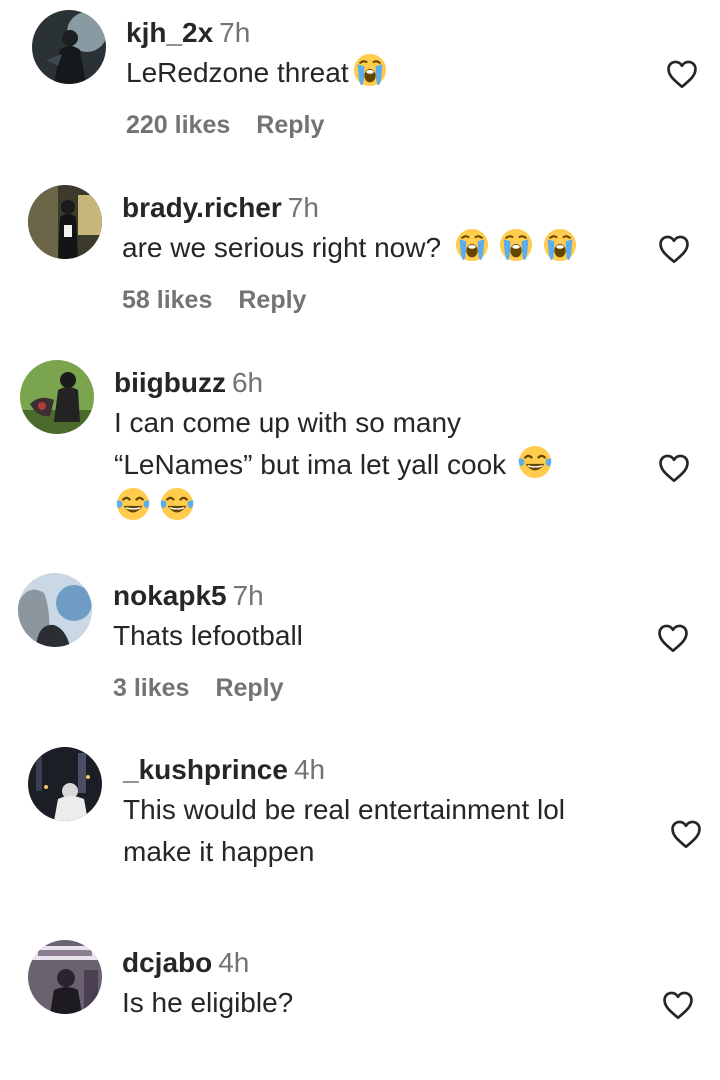 Image resolution: width=720 pixels, height=1080 pixels. Describe the element at coordinates (205, 769) in the screenshot. I see `username: _kushprince` at that location.